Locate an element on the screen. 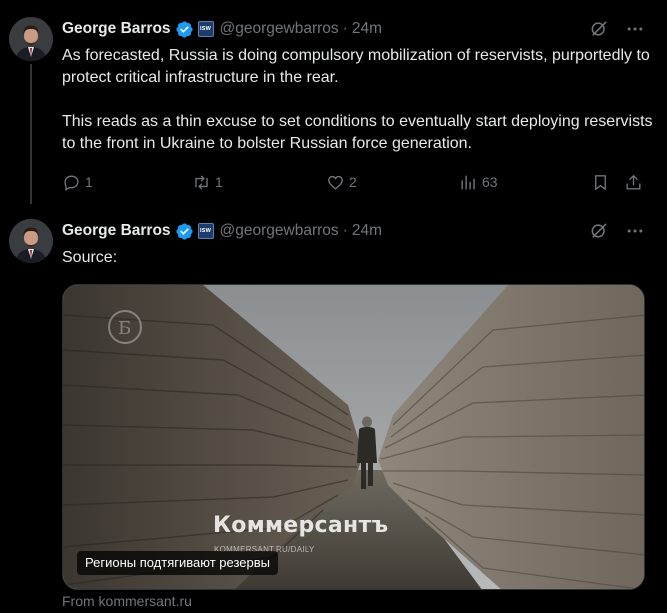  like-count: 2 is located at coordinates (353, 182).